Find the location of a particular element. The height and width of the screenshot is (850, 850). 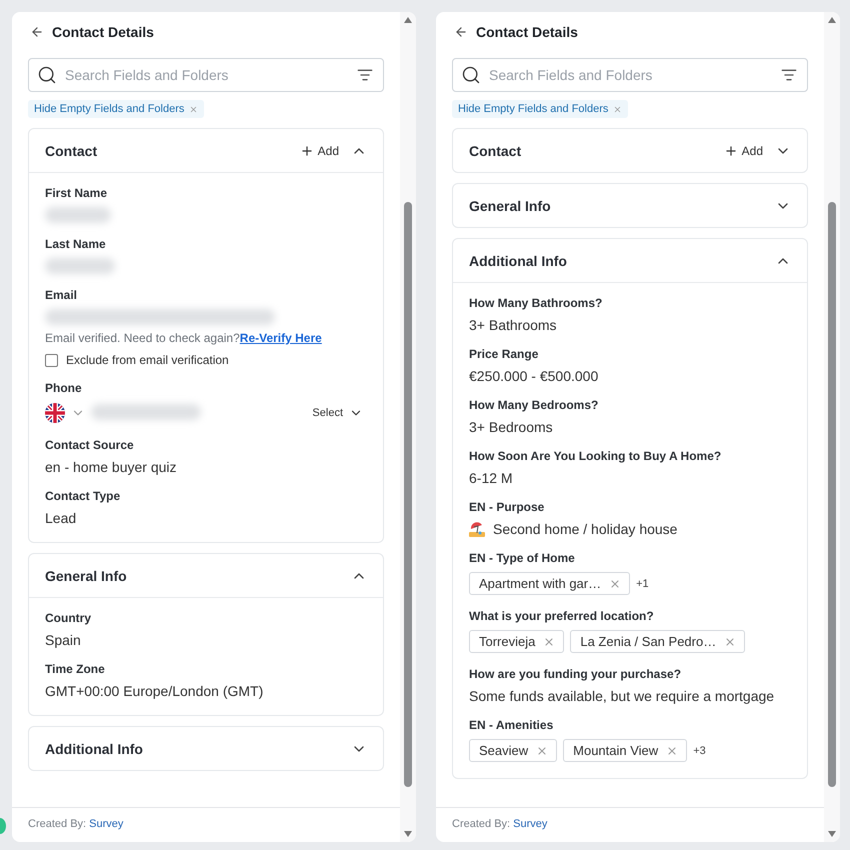

field-label: How Many Bathrooms? is located at coordinates (536, 303).